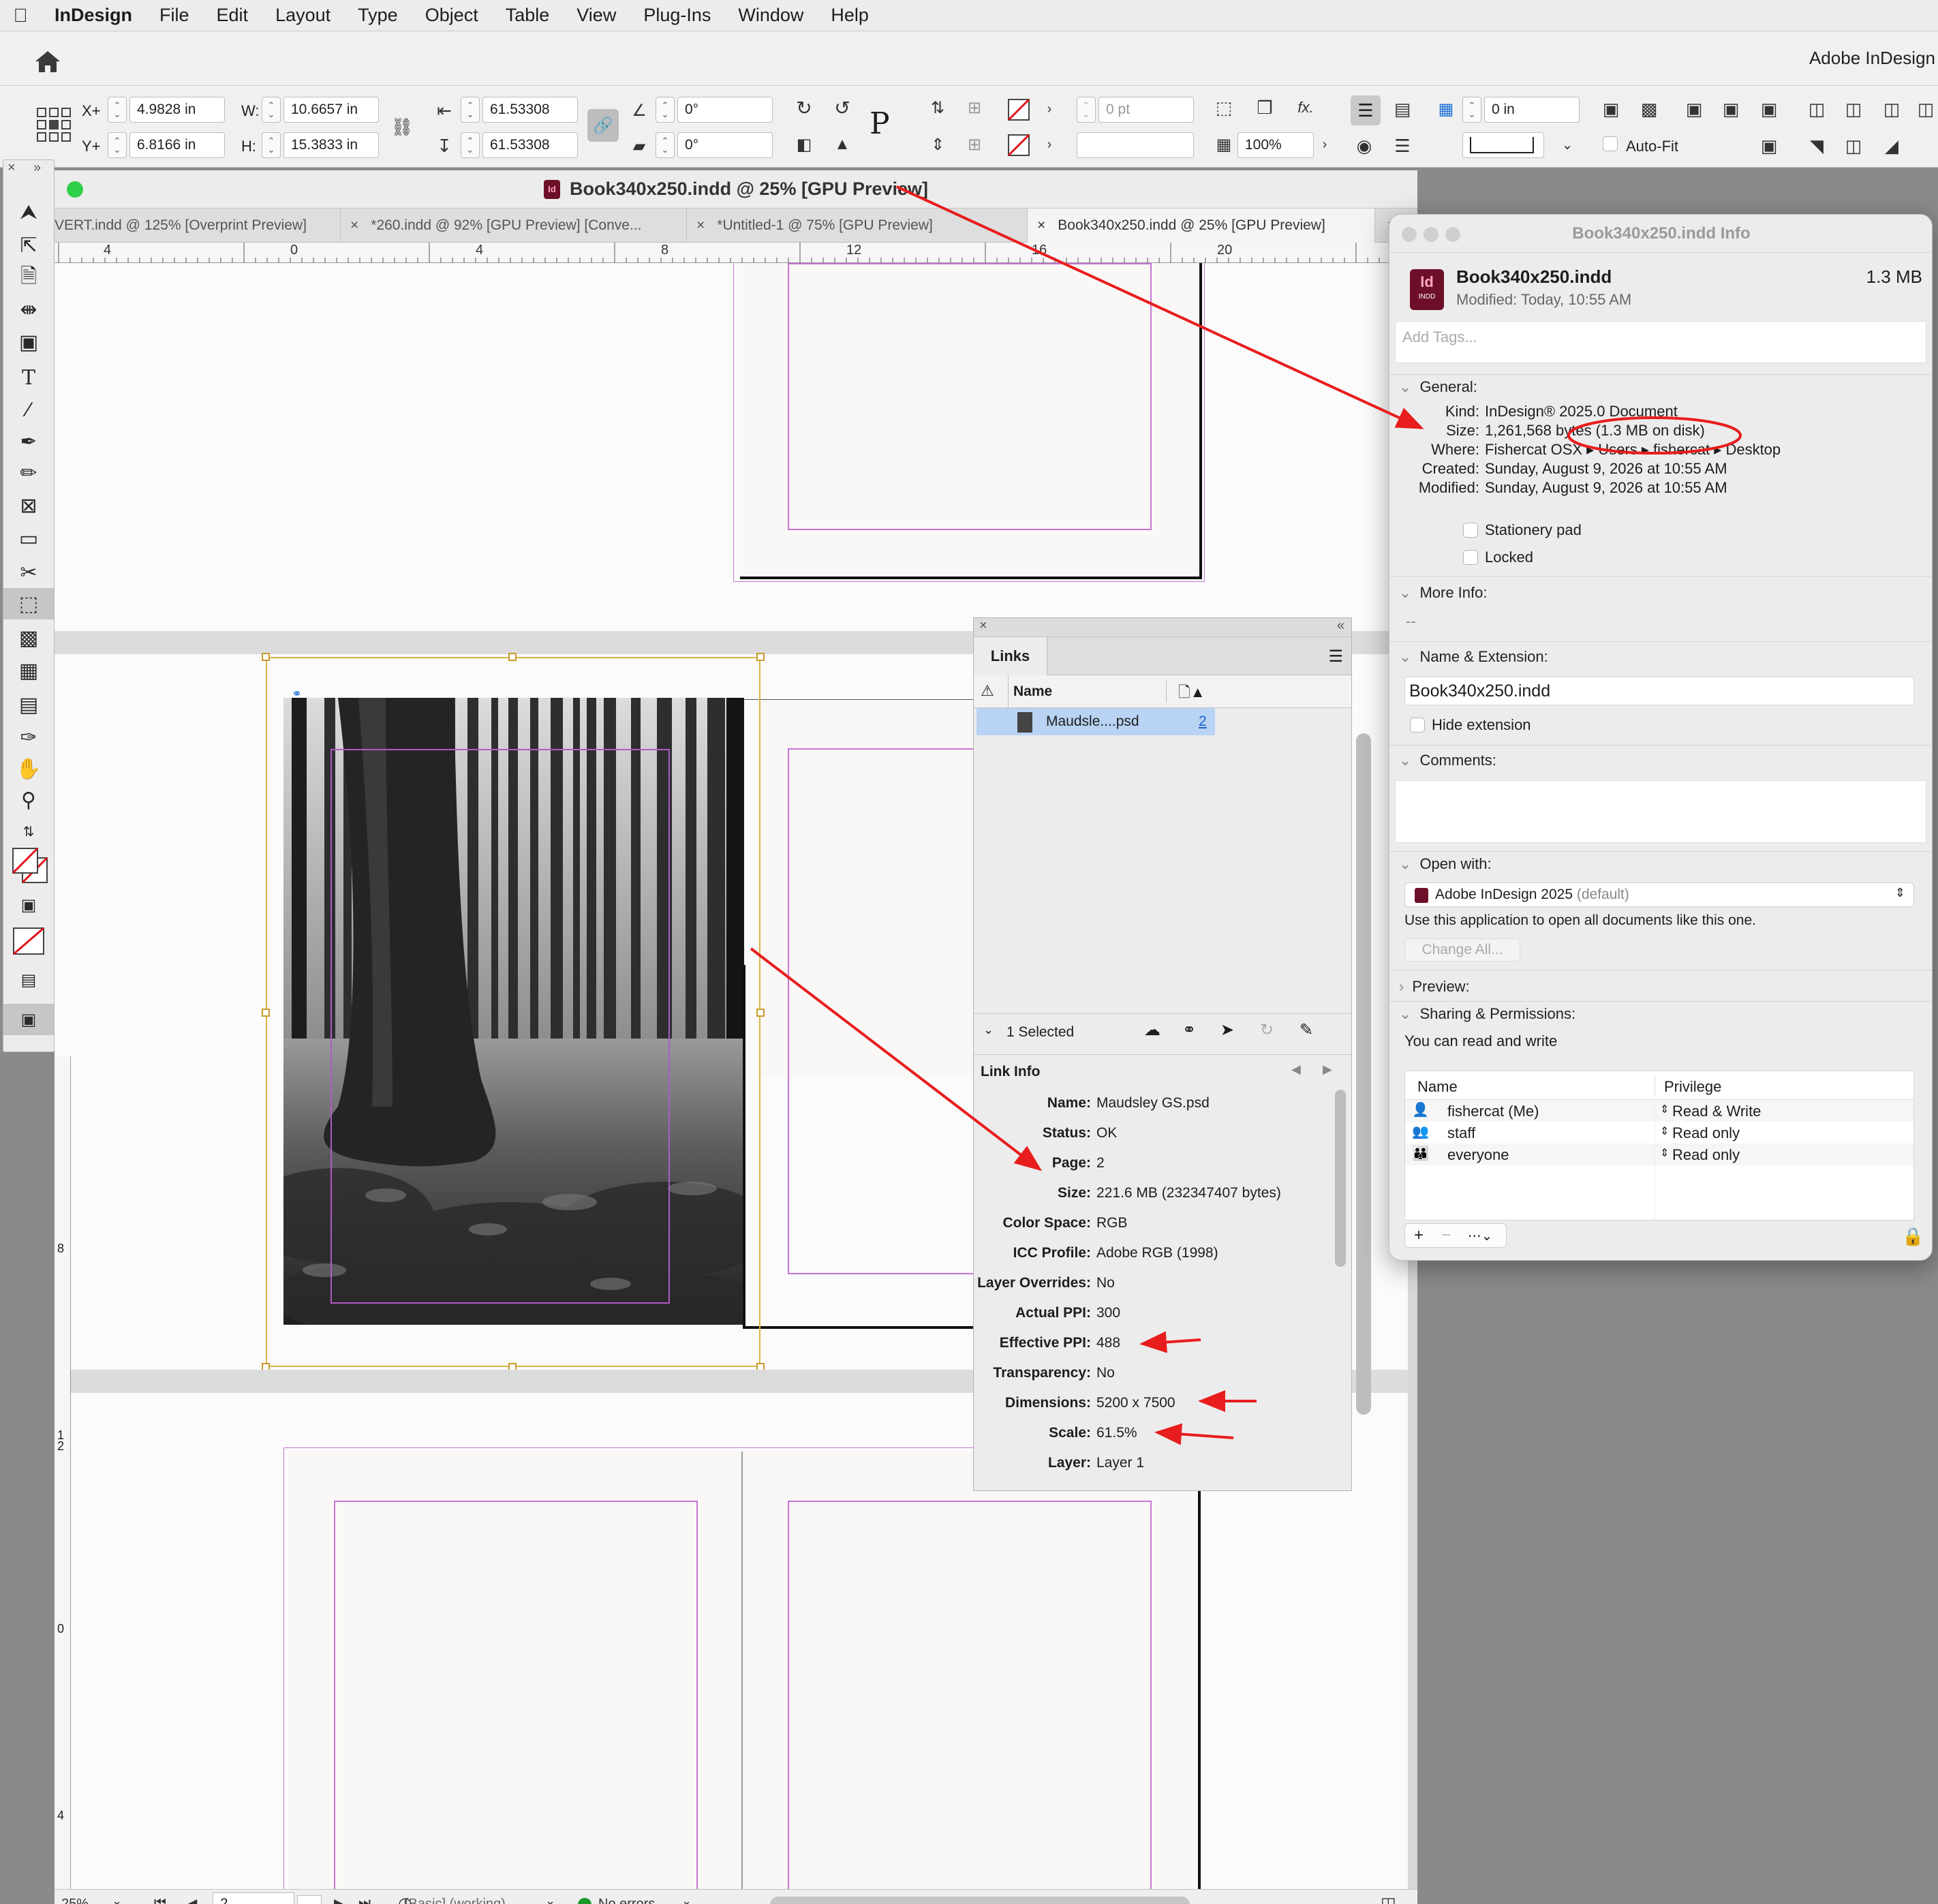 The image size is (1938, 1904). What do you see at coordinates (1655, 435) in the screenshot?
I see `annotation-circle` at bounding box center [1655, 435].